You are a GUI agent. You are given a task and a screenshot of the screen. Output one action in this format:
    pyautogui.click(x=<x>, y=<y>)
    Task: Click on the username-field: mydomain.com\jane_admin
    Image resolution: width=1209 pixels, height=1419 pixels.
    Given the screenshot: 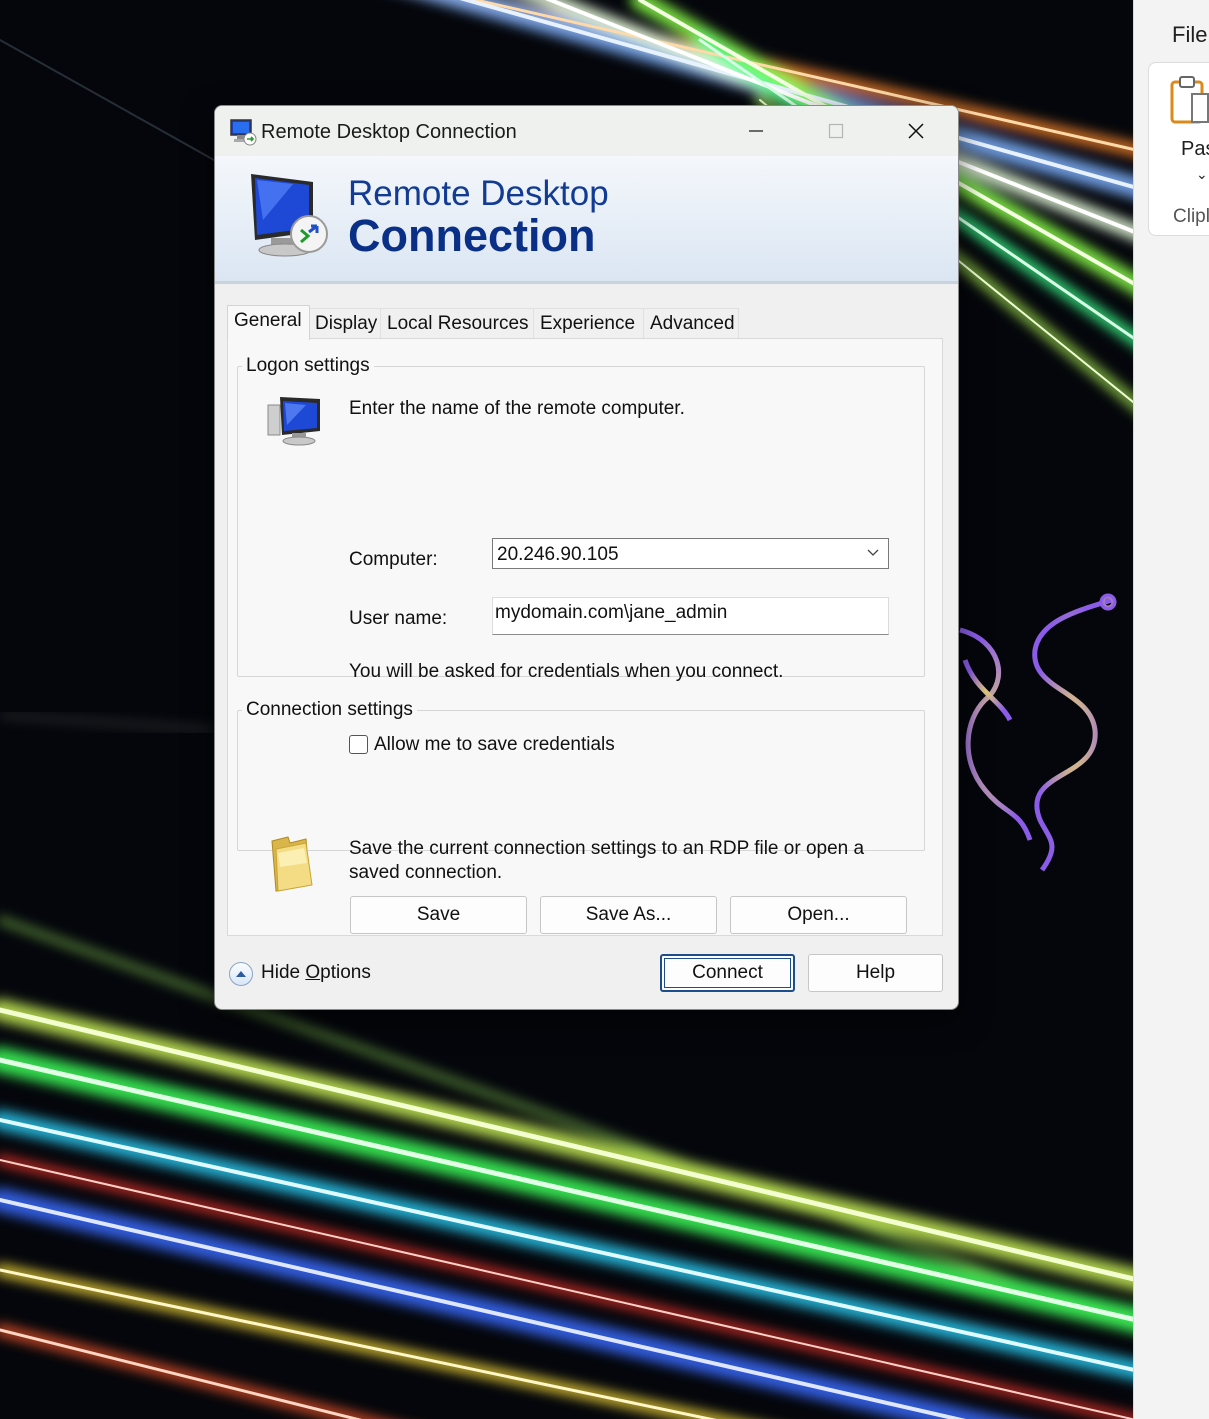 What is the action you would take?
    pyautogui.click(x=690, y=616)
    